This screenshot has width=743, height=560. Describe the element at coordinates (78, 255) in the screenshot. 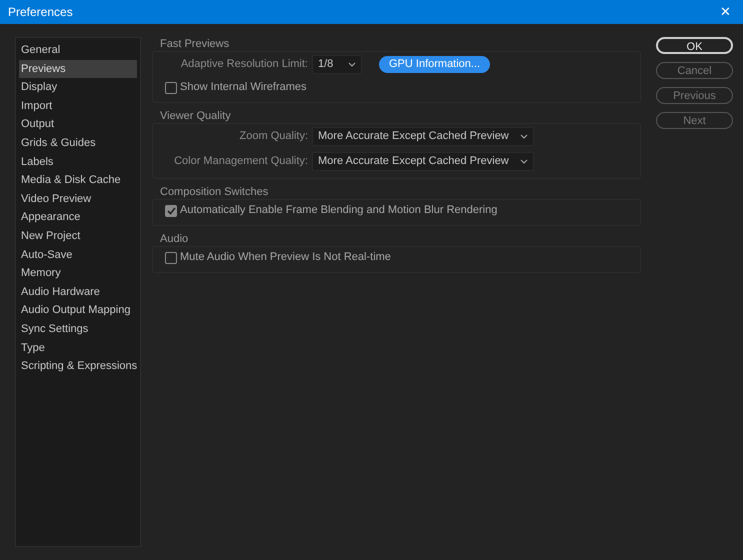

I see `category-item: Auto-Save` at that location.